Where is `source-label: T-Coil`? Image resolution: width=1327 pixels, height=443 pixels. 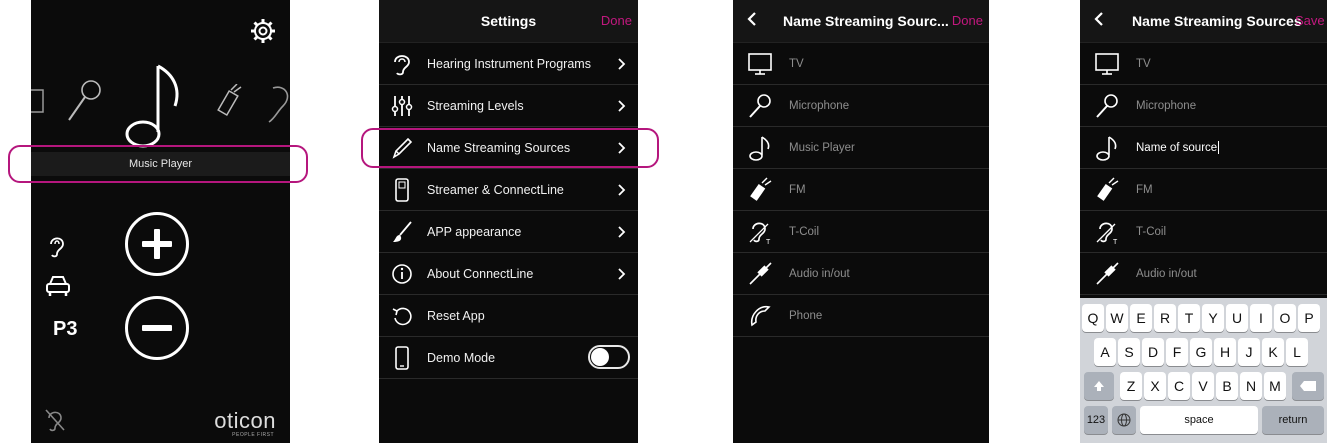 source-label: T-Coil is located at coordinates (1151, 232).